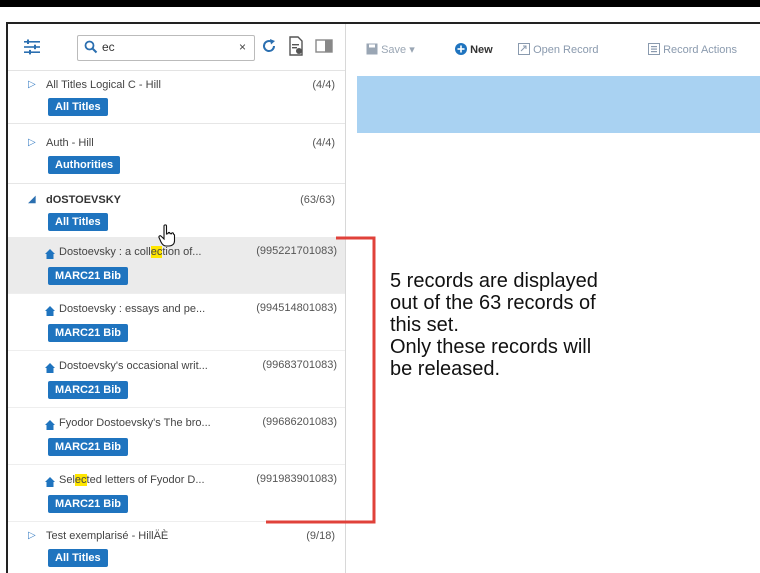  Describe the element at coordinates (481, 50) in the screenshot. I see `new-label: New` at that location.